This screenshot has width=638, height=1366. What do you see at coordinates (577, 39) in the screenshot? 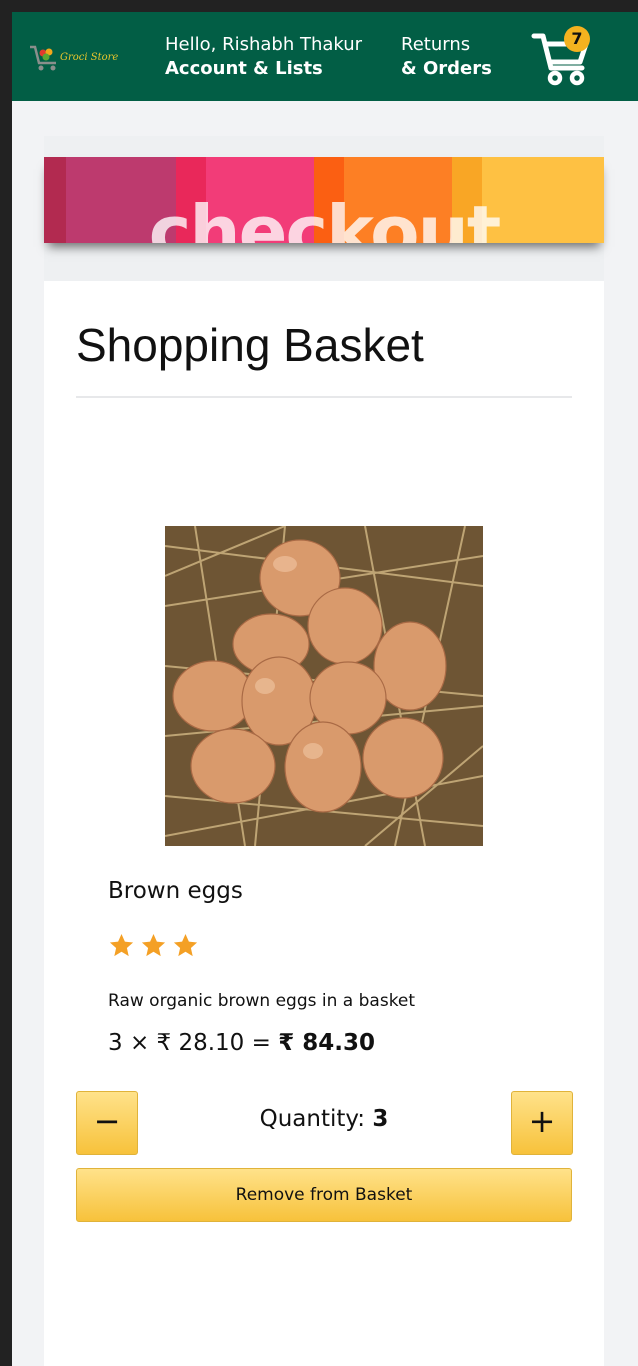
I see `cart-count-badge: 7` at bounding box center [577, 39].